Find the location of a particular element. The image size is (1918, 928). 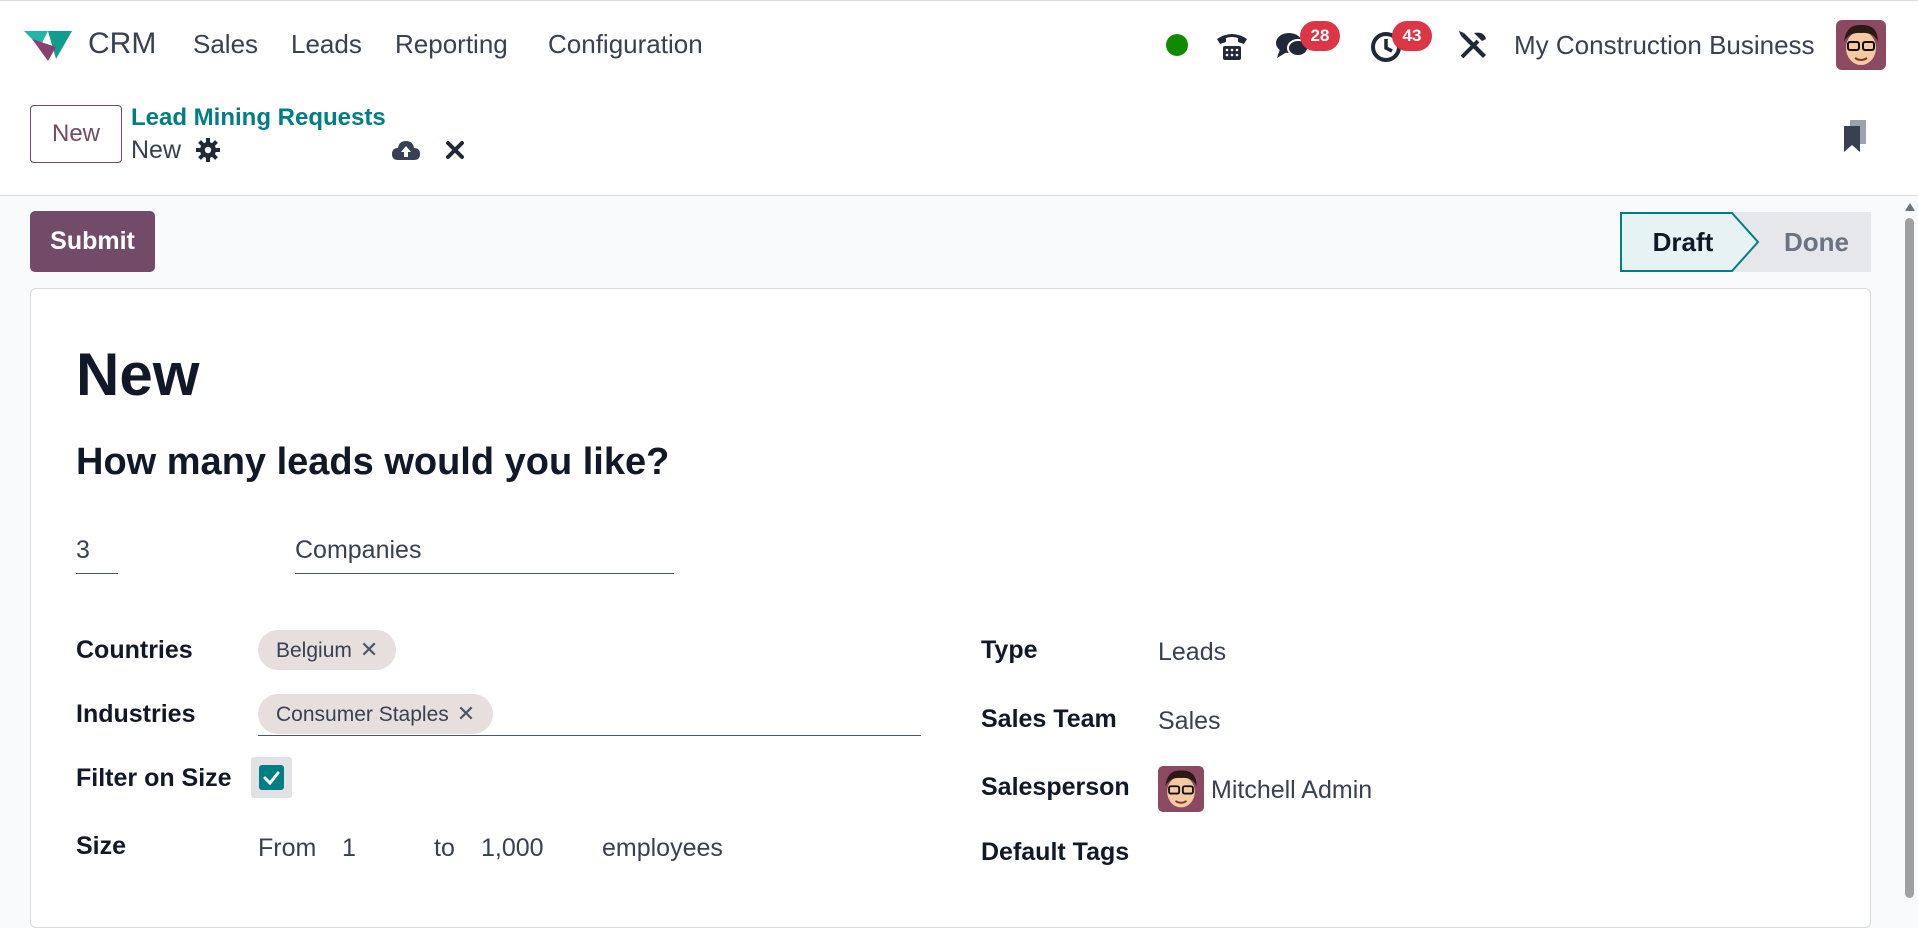

breadcrumb-current-record: New is located at coordinates (156, 150).